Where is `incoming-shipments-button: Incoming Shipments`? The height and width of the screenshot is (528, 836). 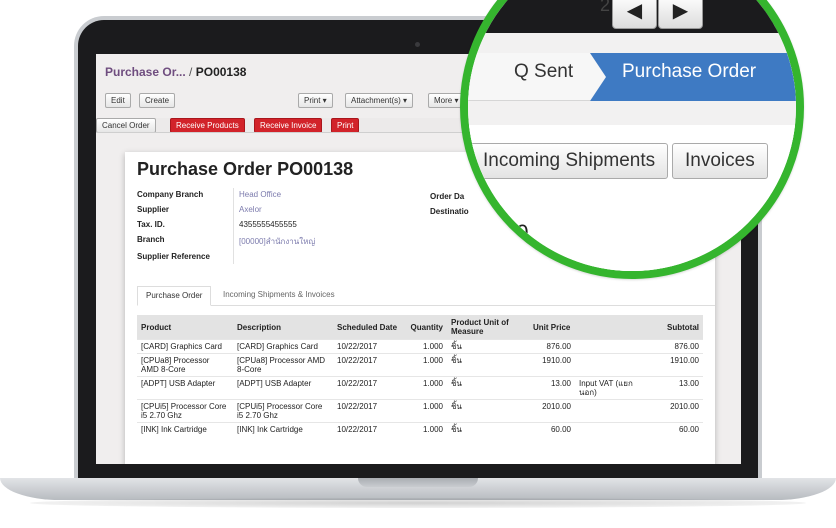 incoming-shipments-button: Incoming Shipments is located at coordinates (569, 161).